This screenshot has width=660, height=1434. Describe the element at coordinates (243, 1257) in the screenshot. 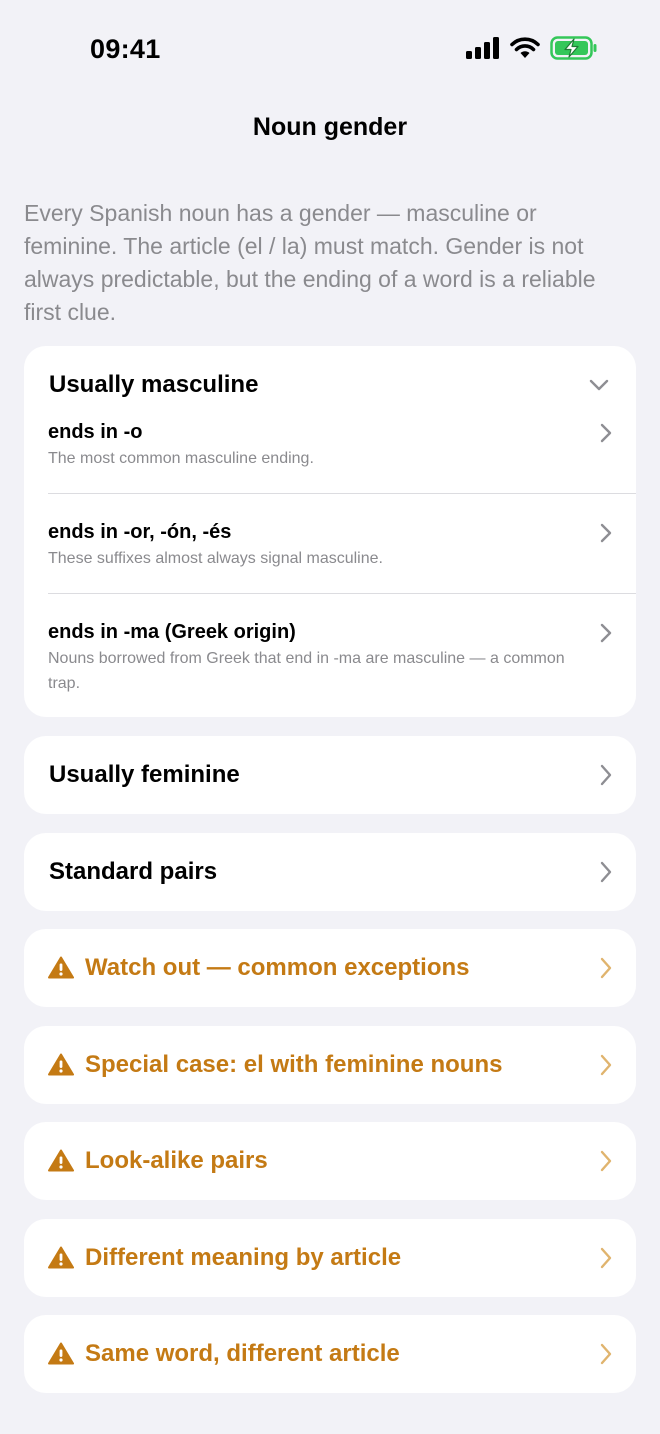

I see `section-label: Different meaning by article` at that location.